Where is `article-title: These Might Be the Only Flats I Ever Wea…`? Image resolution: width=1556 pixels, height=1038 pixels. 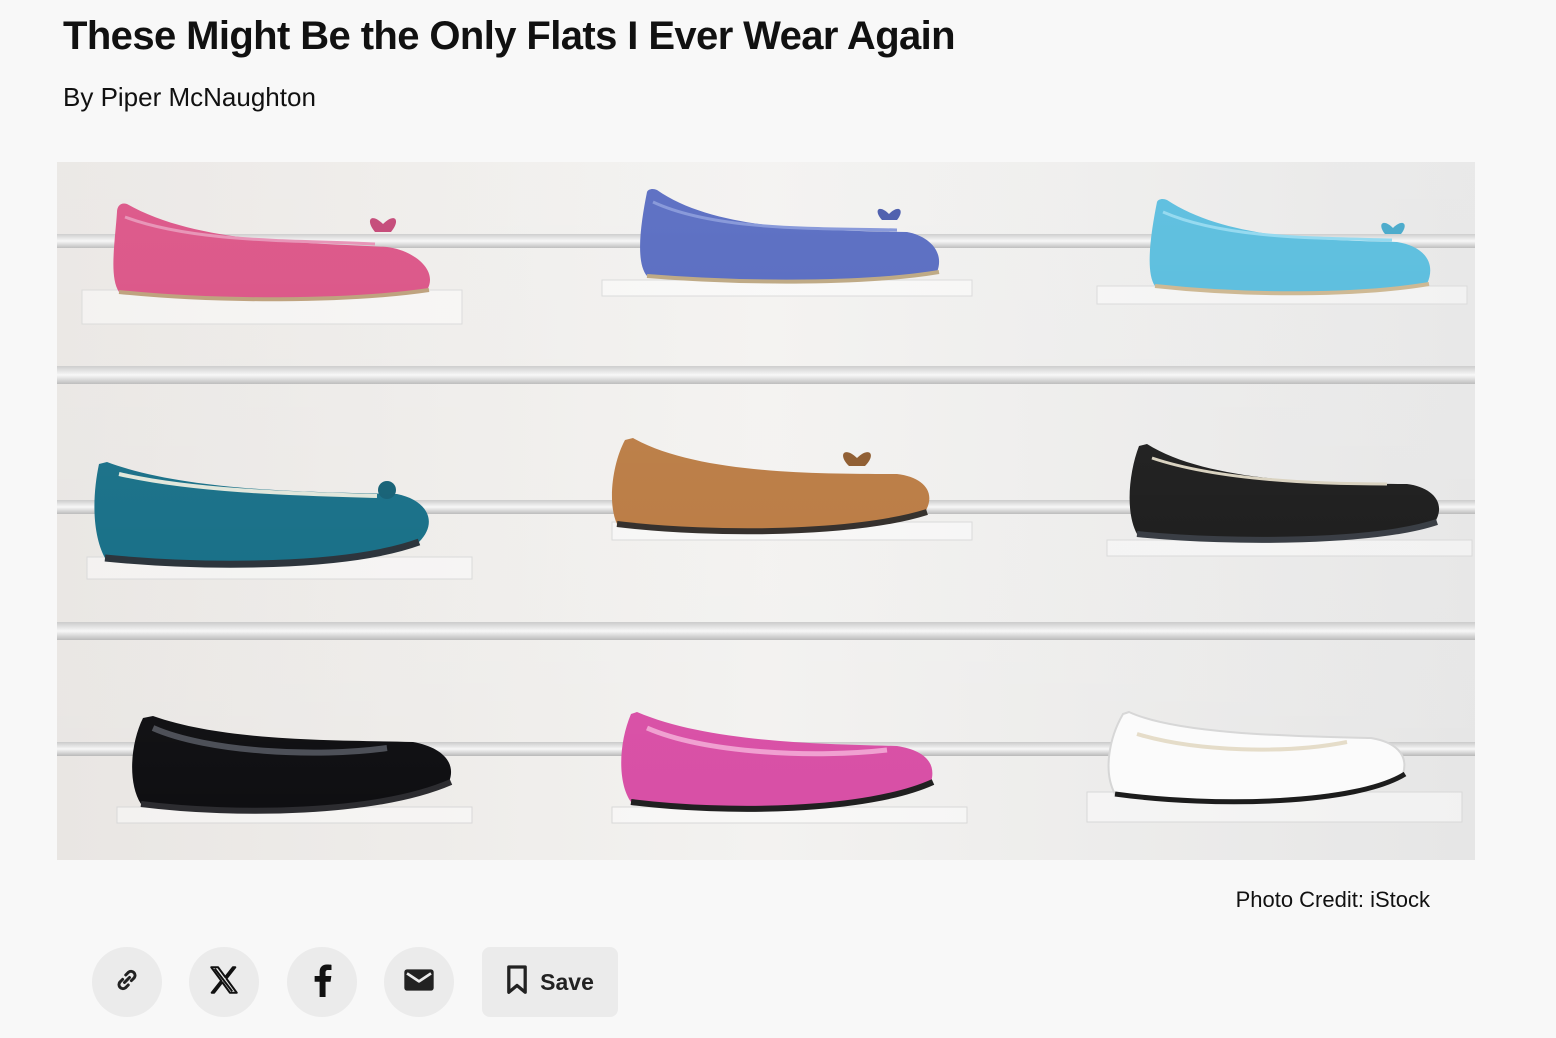 article-title: These Might Be the Only Flats I Ever Wea… is located at coordinates (509, 36).